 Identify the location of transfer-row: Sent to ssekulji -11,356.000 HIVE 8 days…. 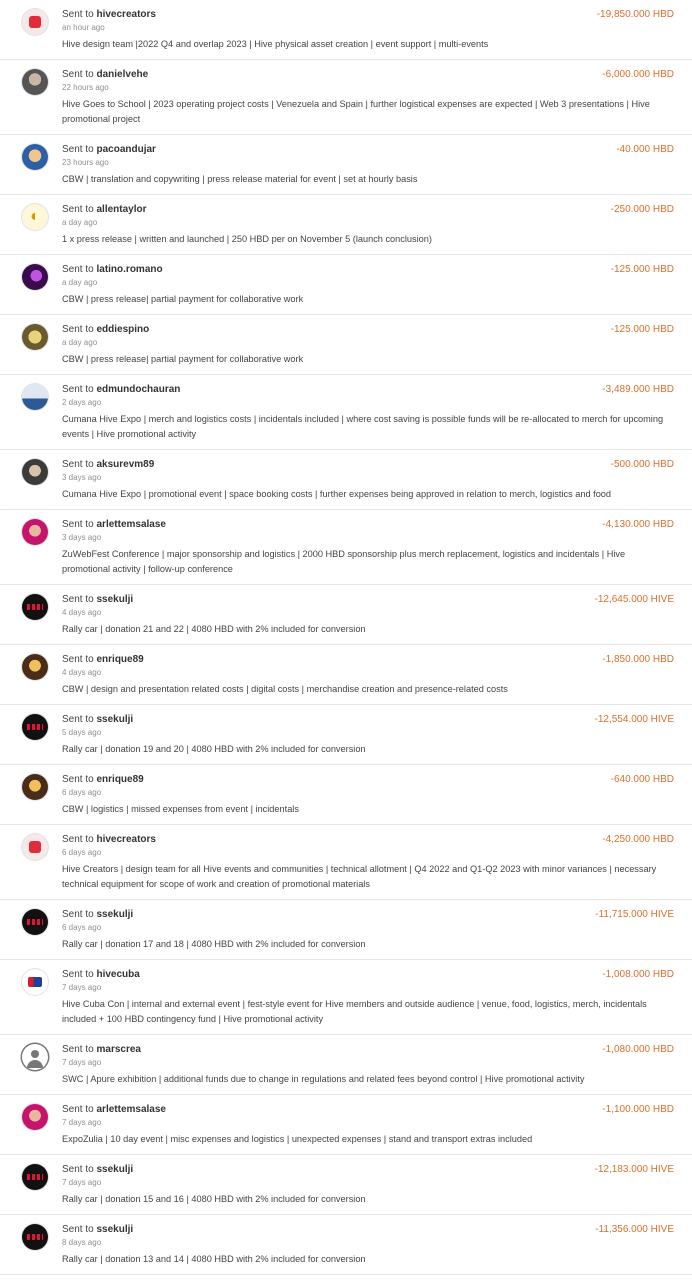
(346, 1245).